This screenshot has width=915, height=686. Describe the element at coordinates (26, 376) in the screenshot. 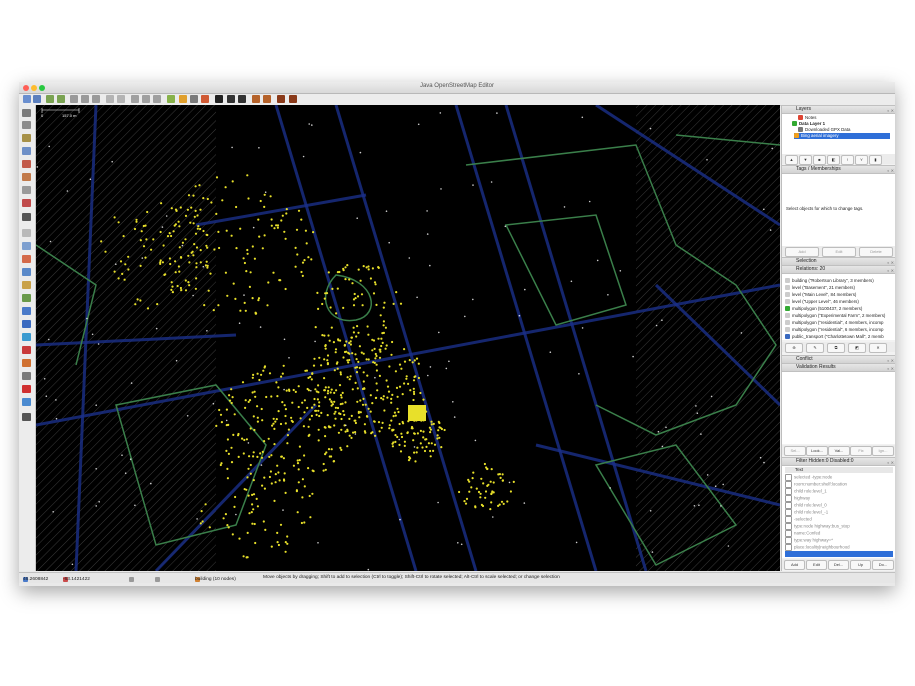

I see `toggle-authors-icon` at that location.